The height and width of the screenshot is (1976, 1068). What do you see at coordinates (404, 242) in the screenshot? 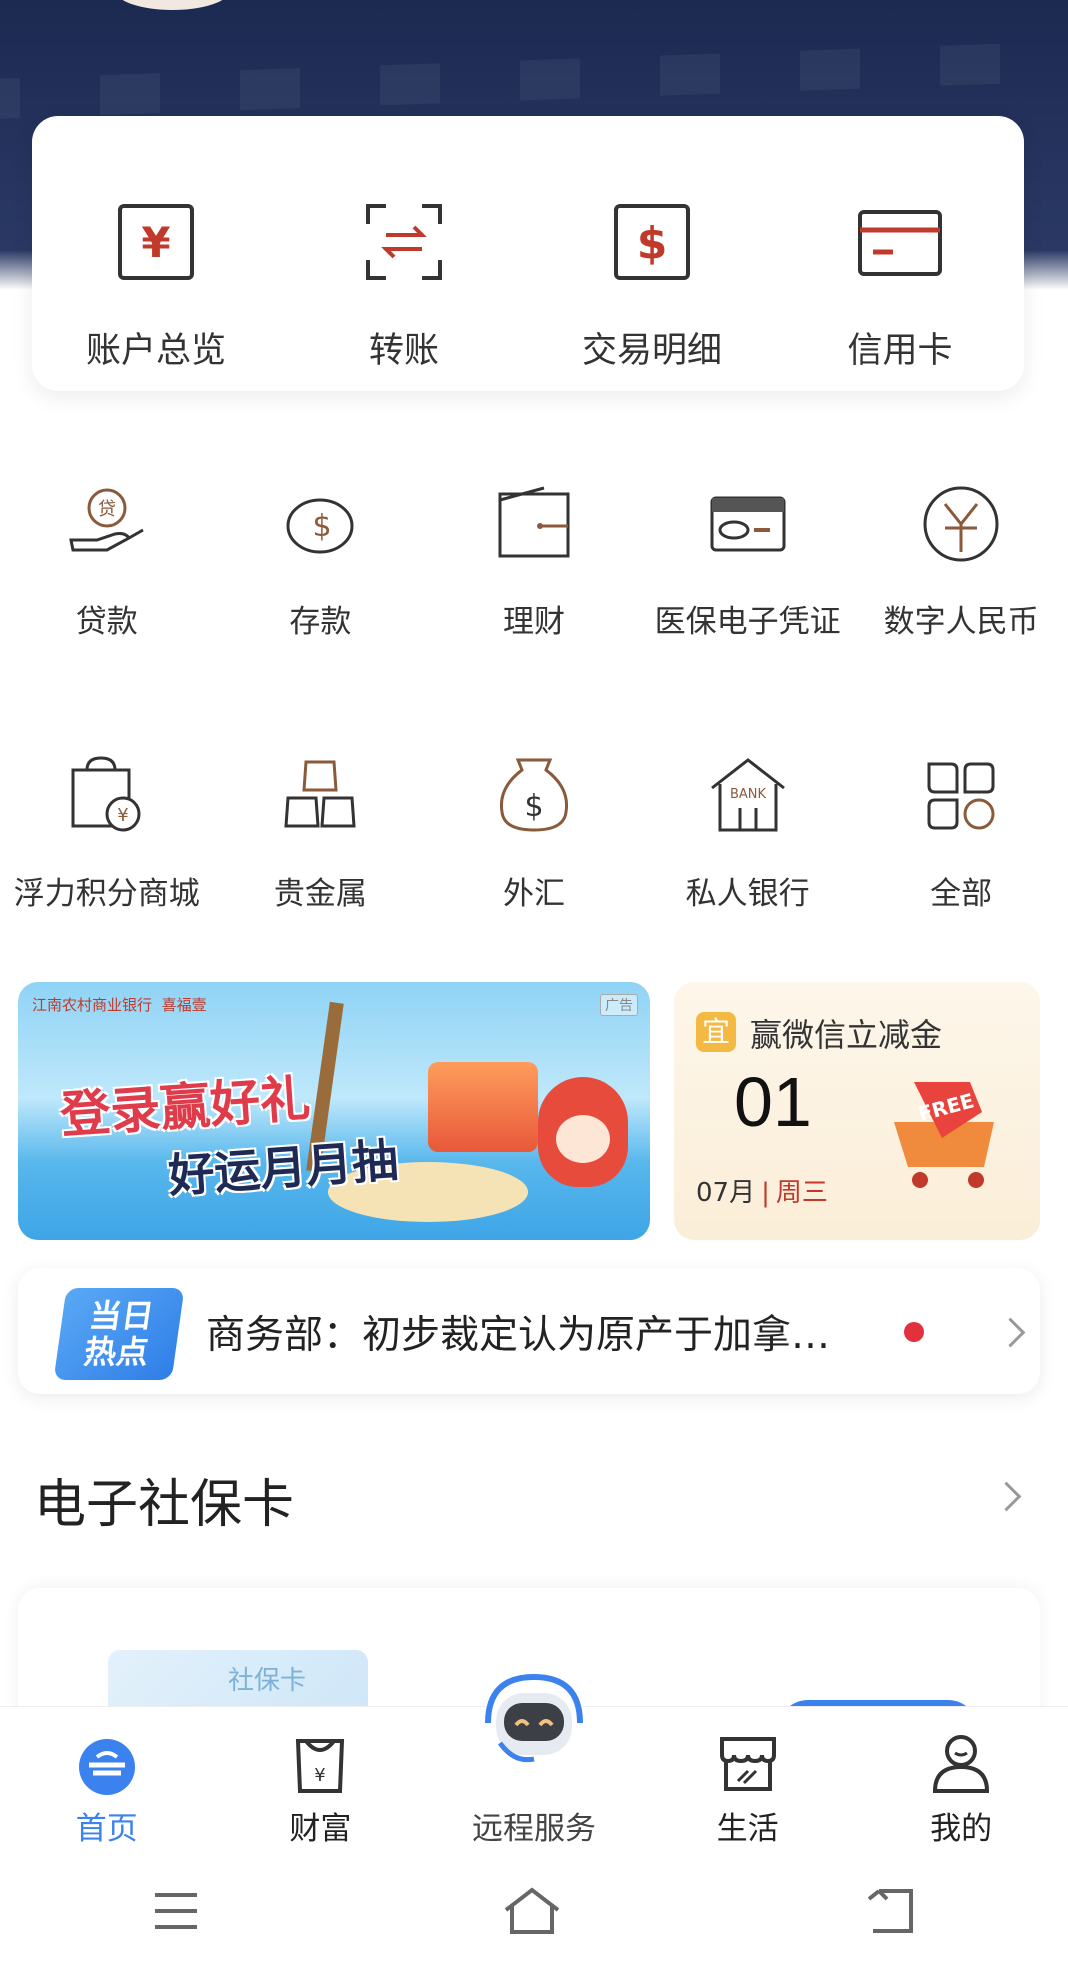
I see `transfer-icon` at bounding box center [404, 242].